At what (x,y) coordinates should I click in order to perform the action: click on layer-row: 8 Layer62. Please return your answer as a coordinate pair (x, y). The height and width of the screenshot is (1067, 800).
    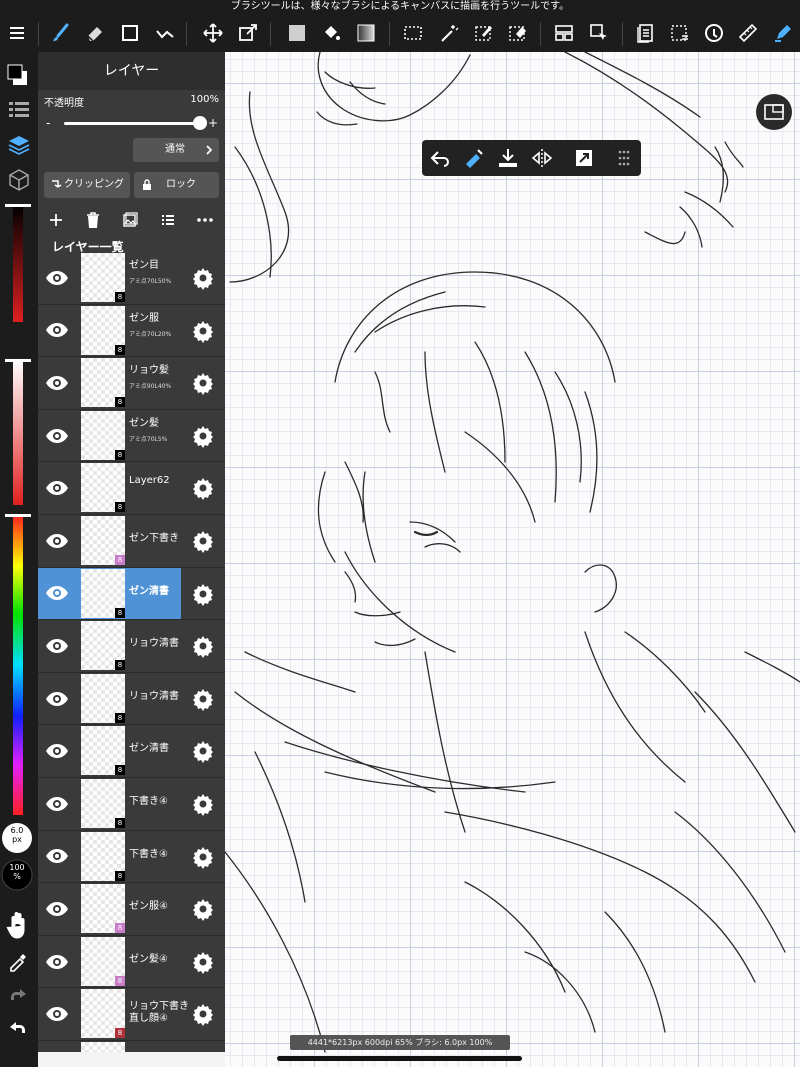
    Looking at the image, I should click on (131, 488).